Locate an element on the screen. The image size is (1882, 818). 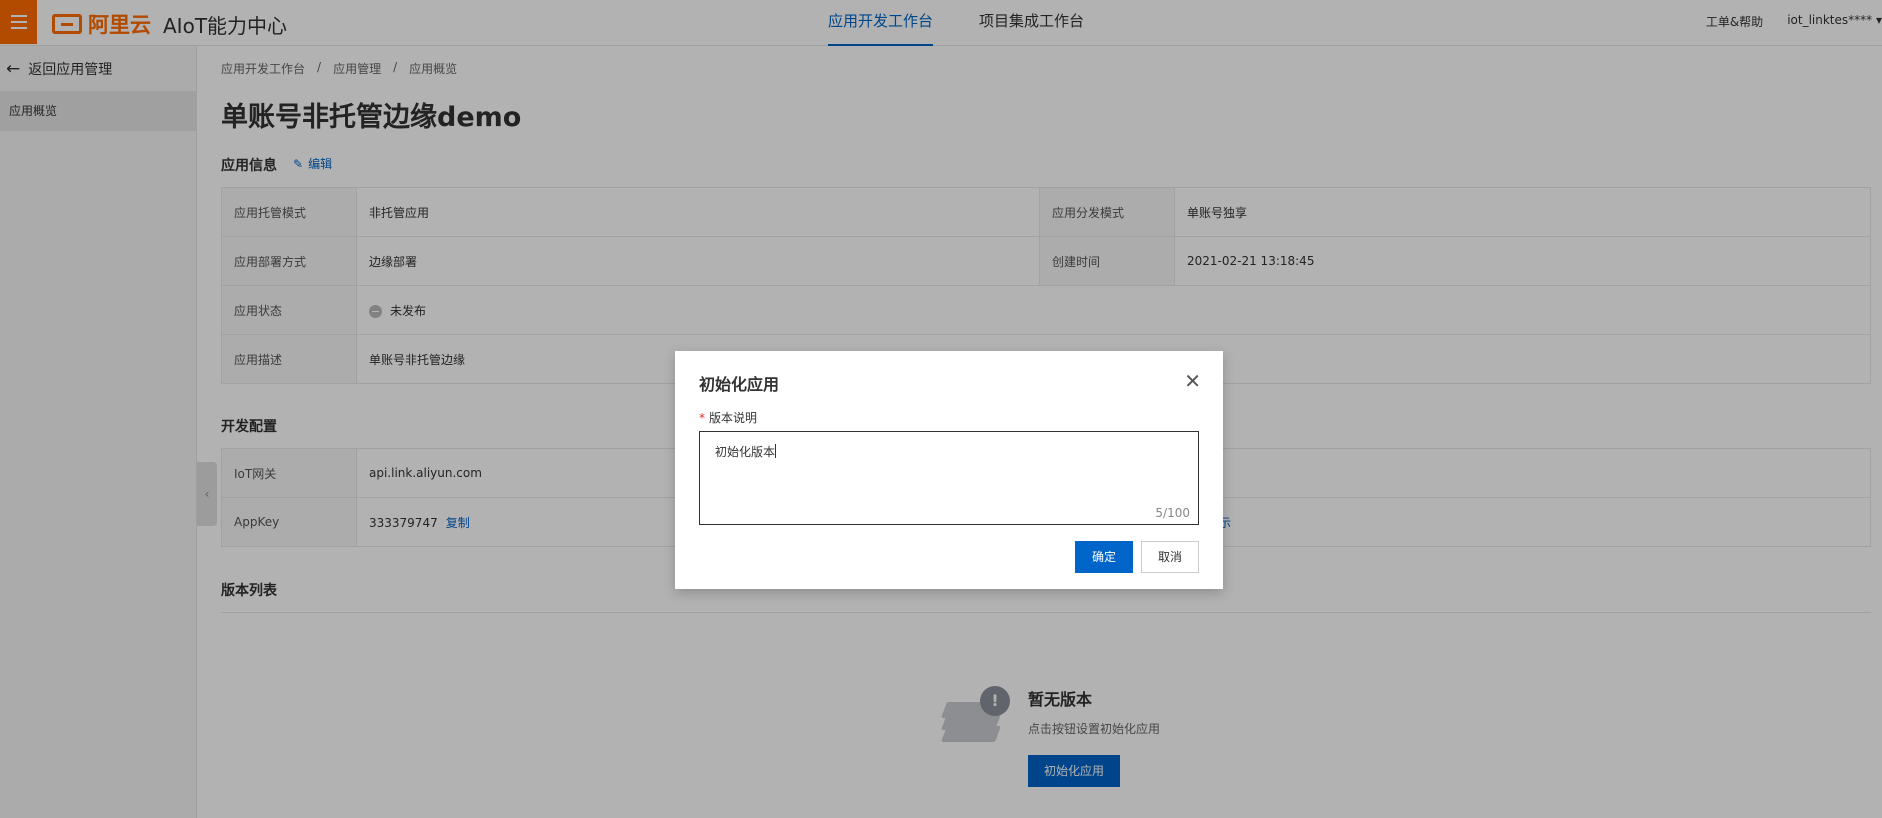
required-mark: * is located at coordinates (702, 418).